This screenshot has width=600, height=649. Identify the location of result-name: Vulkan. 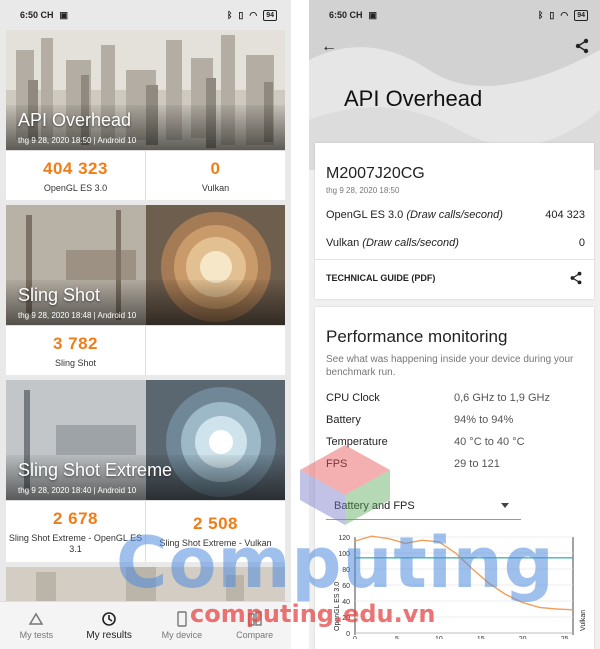
(343, 243).